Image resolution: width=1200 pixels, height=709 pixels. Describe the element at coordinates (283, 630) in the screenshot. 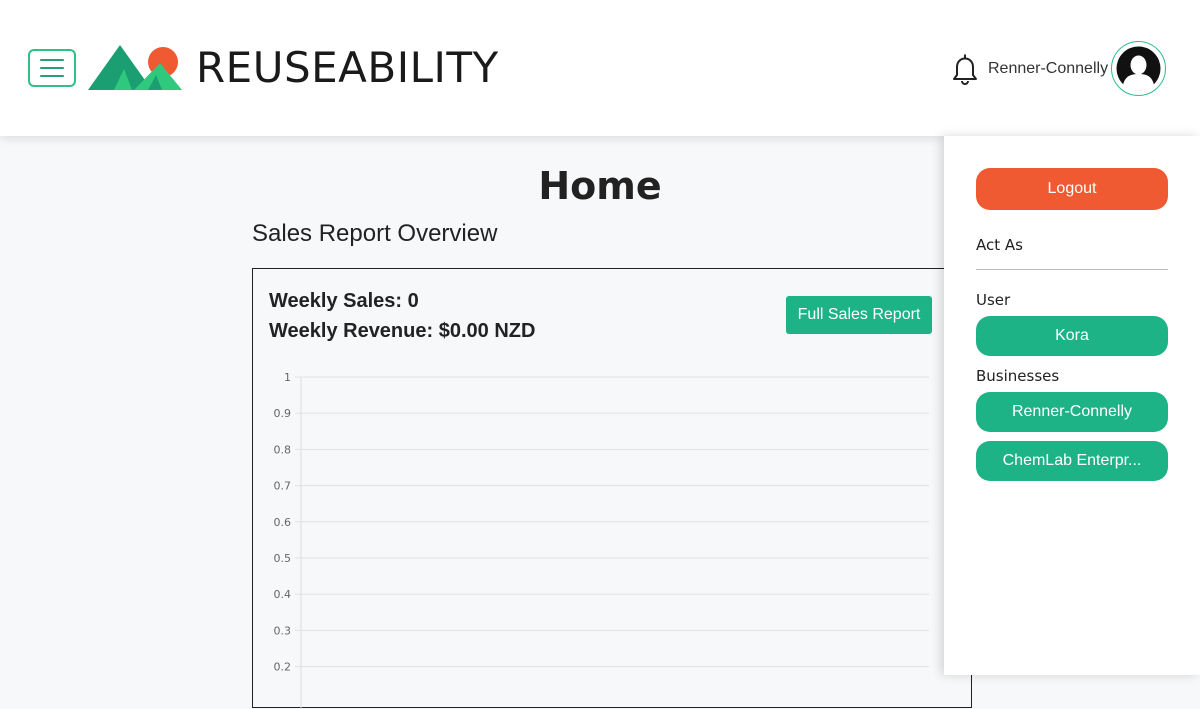

I see `y-tick-label: 0.3` at that location.